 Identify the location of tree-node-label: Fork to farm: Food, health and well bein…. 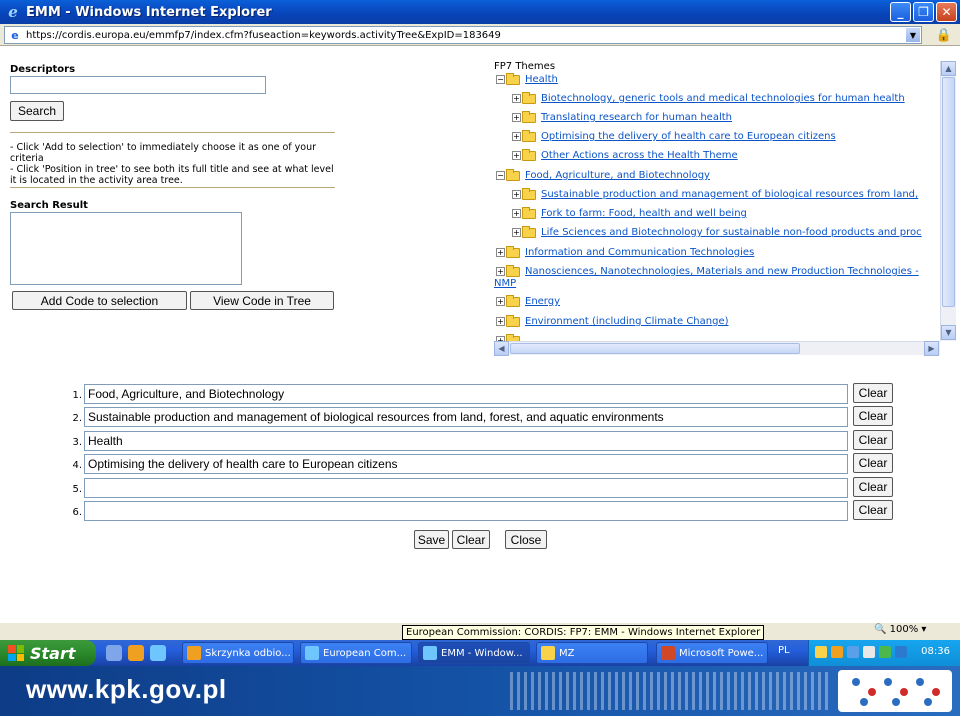
(644, 213).